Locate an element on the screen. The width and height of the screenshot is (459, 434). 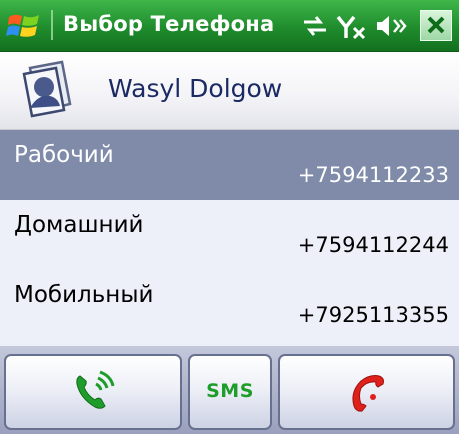
window-title: Выбор Телефона is located at coordinates (169, 24).